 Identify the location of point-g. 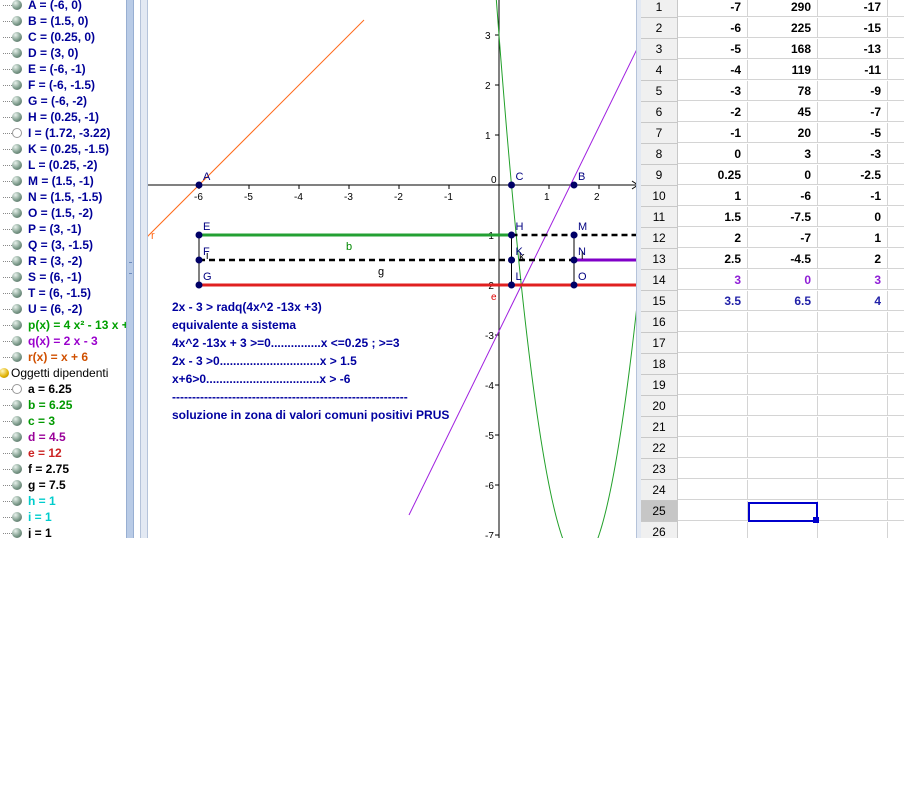
(199, 285).